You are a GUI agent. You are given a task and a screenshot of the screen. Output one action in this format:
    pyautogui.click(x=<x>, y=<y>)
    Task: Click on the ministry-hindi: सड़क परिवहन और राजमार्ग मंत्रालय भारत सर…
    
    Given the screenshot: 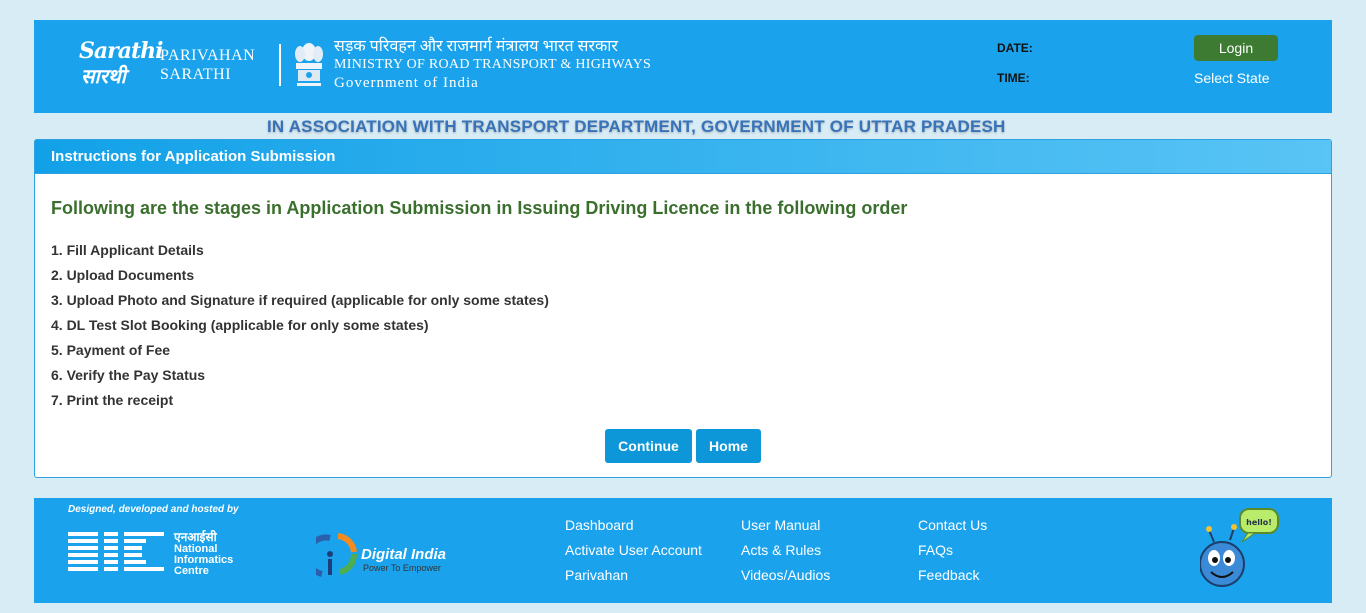 What is the action you would take?
    pyautogui.click(x=476, y=46)
    